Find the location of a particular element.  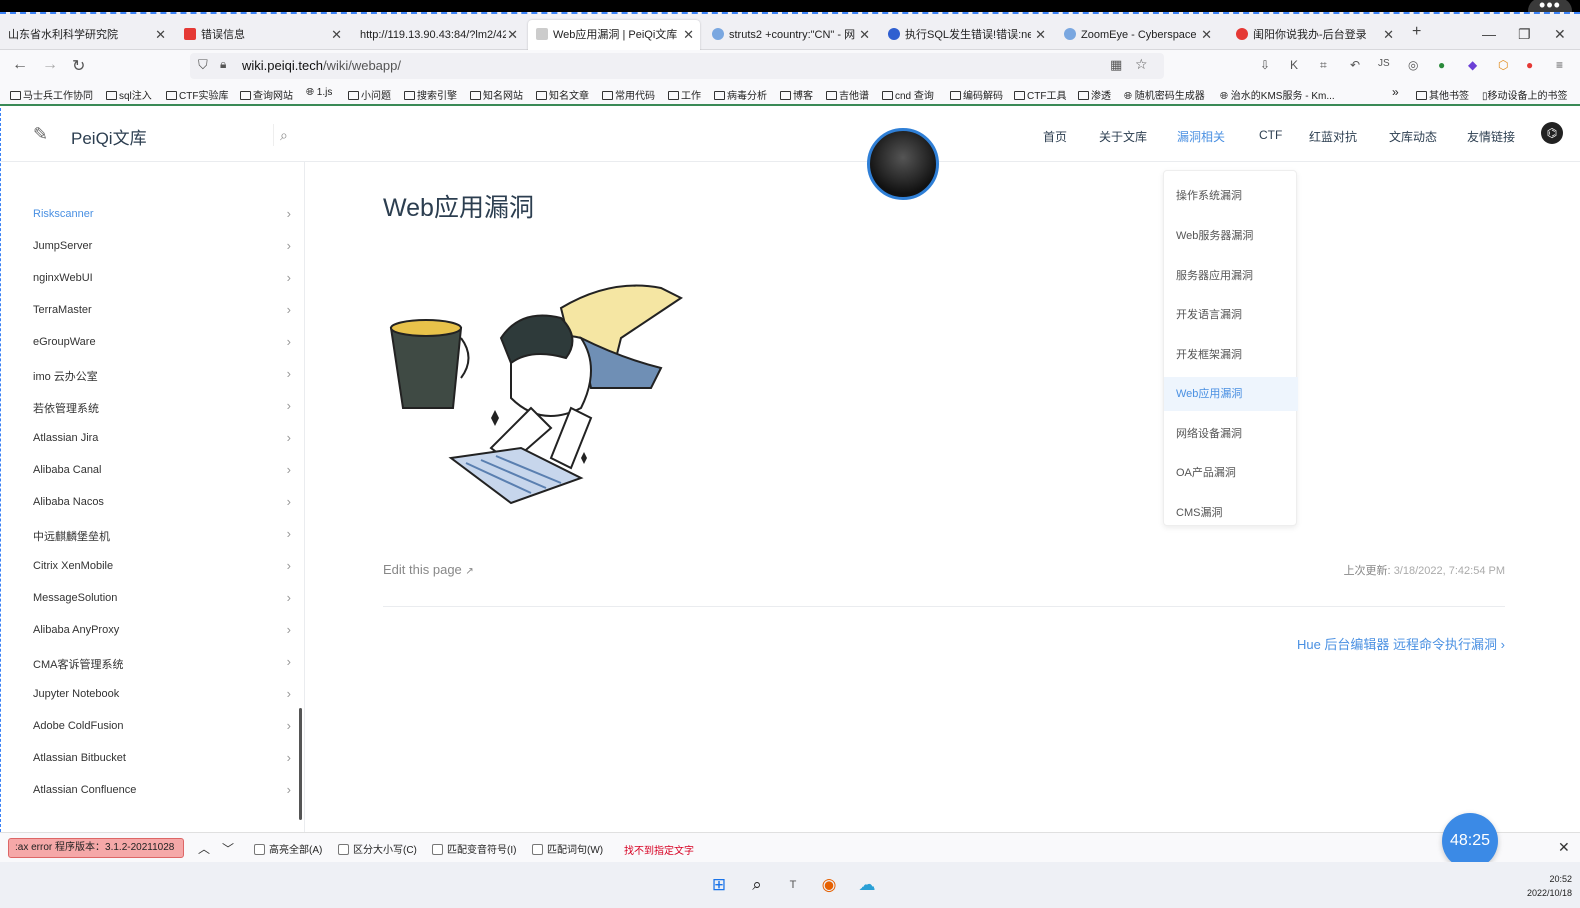

url-text: wiki.peiqi.tech/wiki/webapp/ is located at coordinates (321, 65).